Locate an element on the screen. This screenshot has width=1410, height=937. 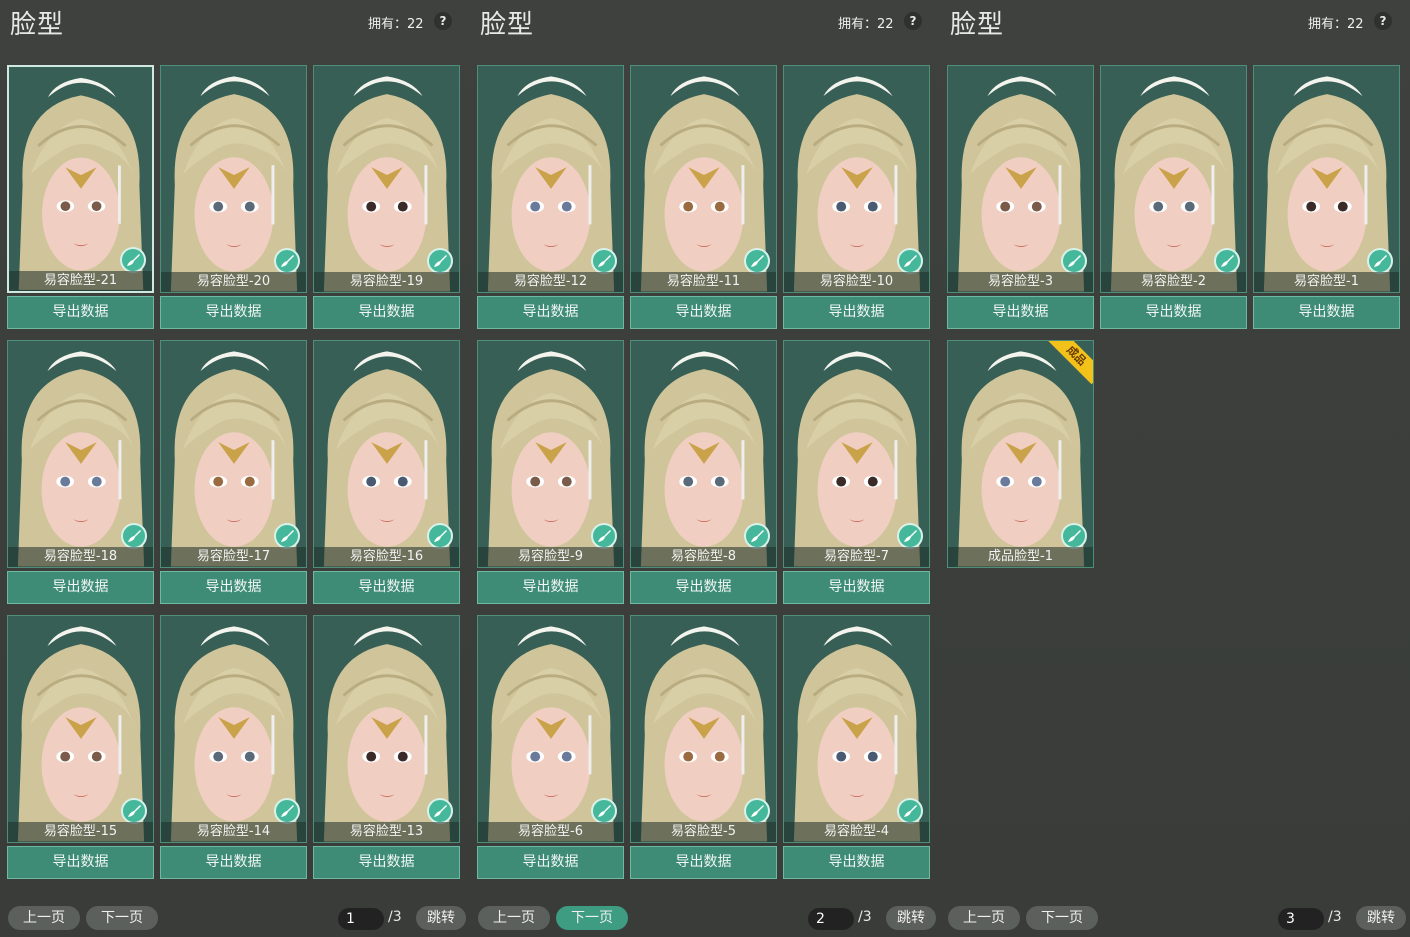
card-label: 易容脸型-13 is located at coordinates (386, 832).